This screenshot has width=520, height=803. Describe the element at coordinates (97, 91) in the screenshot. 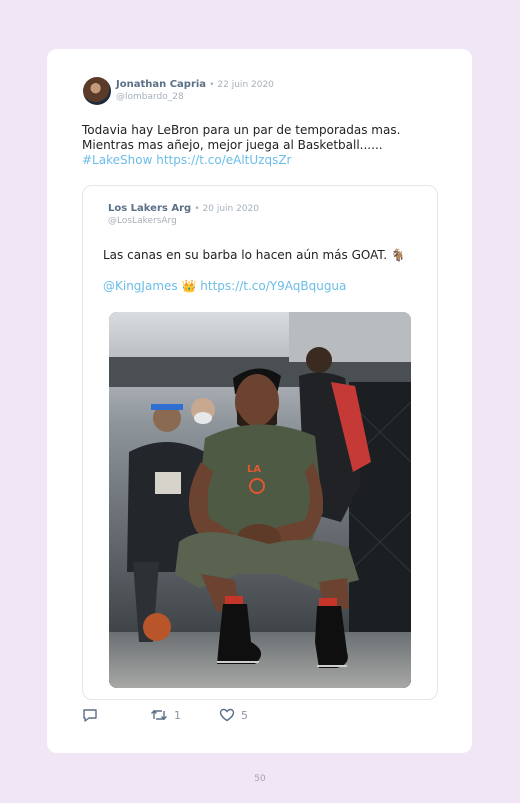

I see `avatar` at that location.